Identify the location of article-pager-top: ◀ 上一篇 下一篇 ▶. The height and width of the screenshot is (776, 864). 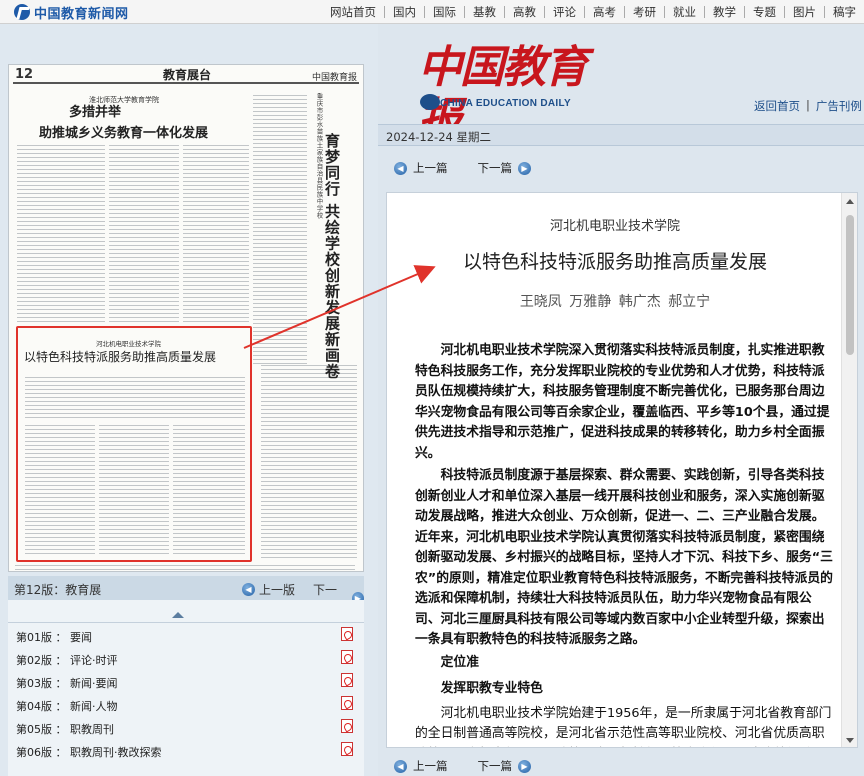
(462, 168).